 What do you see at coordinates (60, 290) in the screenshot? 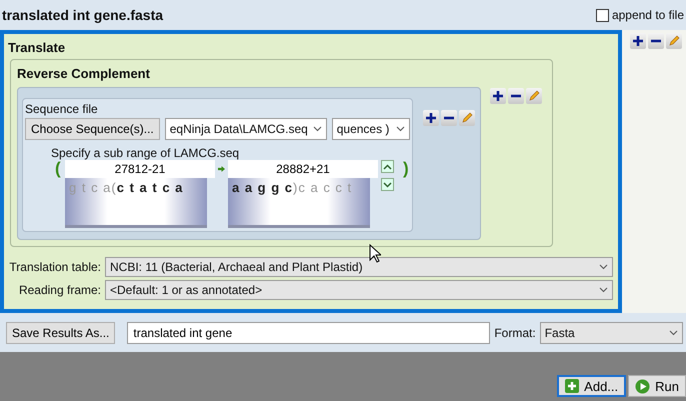
I see `setting-label: Reading frame:` at bounding box center [60, 290].